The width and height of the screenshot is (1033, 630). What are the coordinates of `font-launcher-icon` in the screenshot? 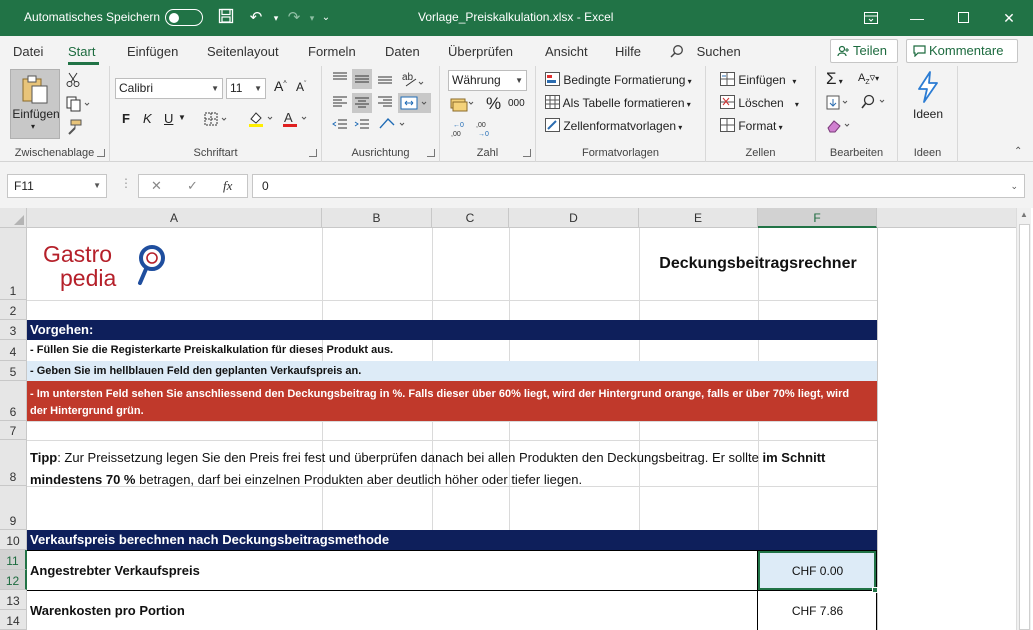 It's located at (313, 153).